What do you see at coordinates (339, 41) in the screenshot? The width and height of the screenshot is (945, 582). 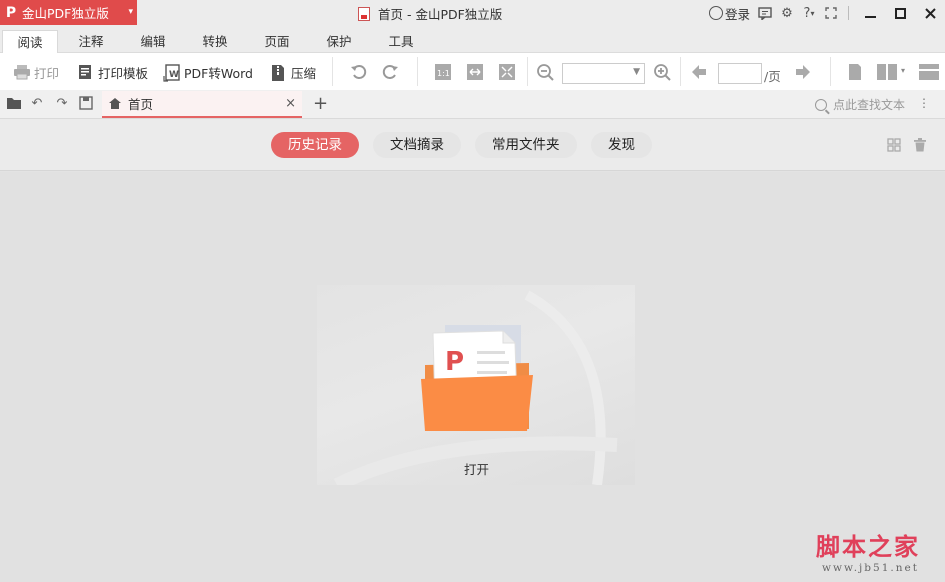 I see `tab-protect: 保护` at bounding box center [339, 41].